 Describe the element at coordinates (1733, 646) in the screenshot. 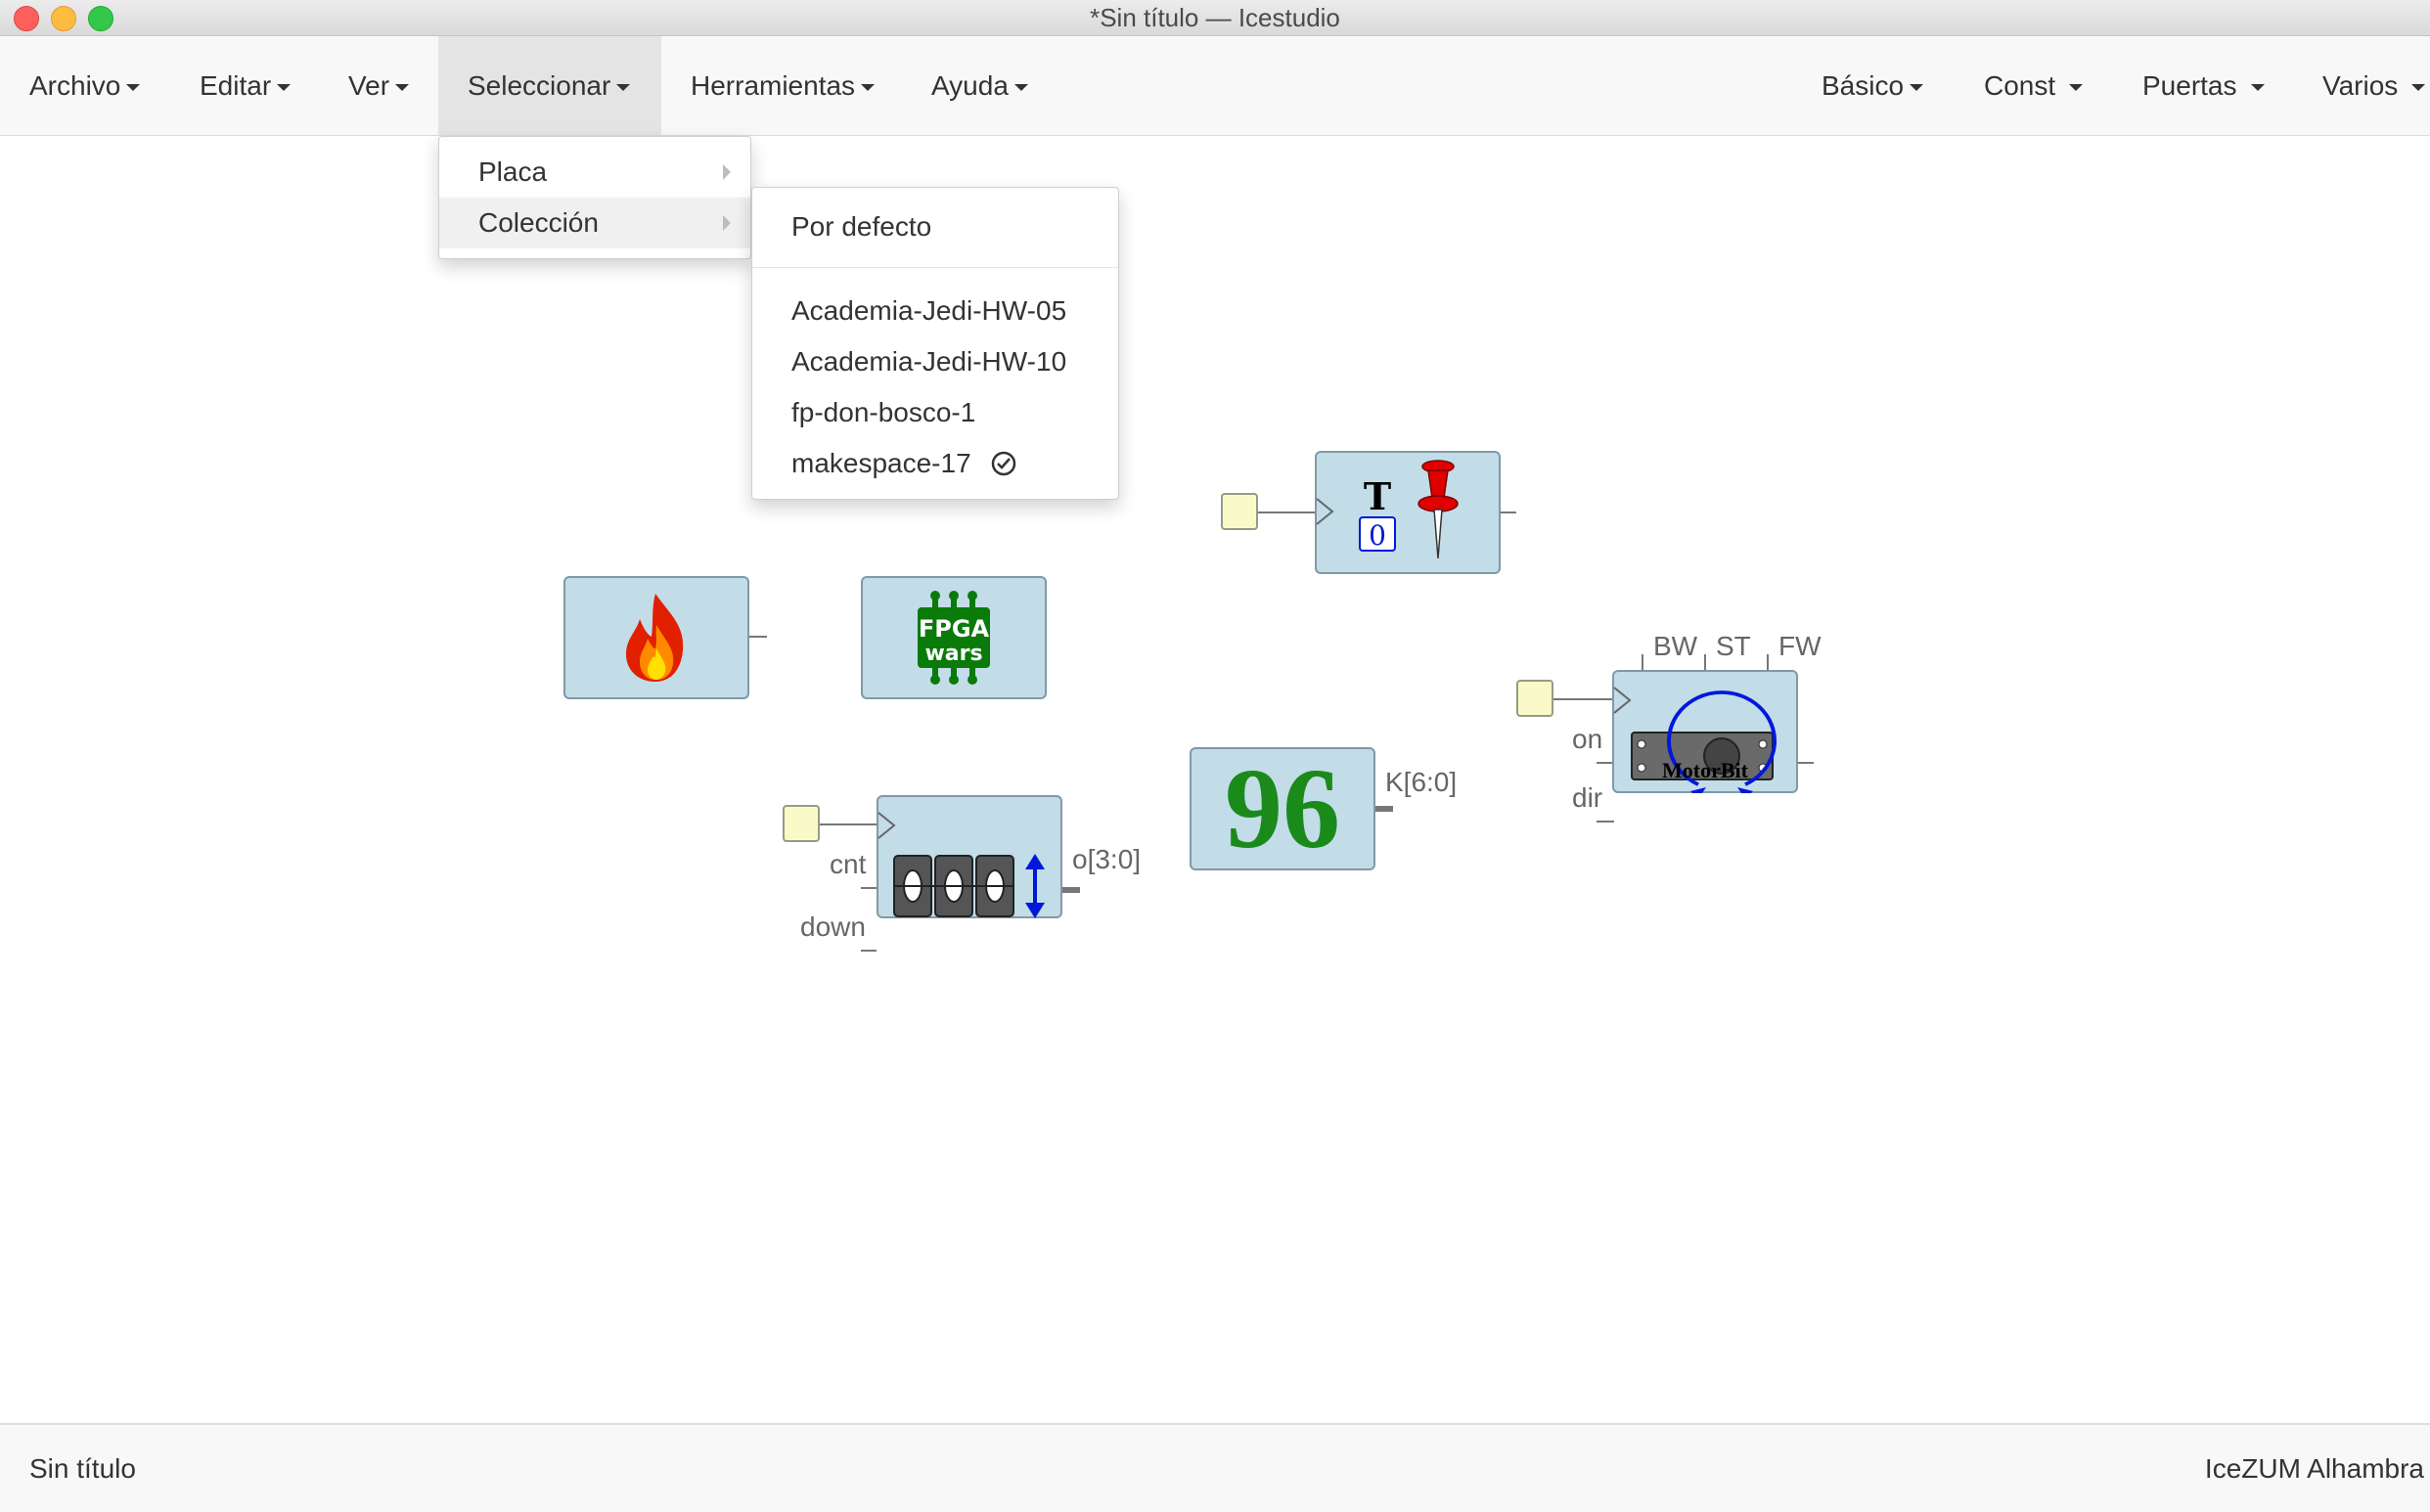

I see `motor-output-st-label: ST` at that location.